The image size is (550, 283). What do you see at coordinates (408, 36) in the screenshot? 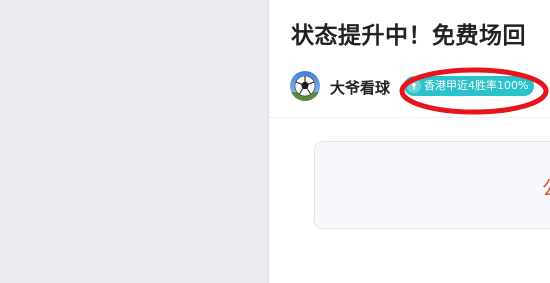
I see `article-title: 状态提升中！免费场回` at bounding box center [408, 36].